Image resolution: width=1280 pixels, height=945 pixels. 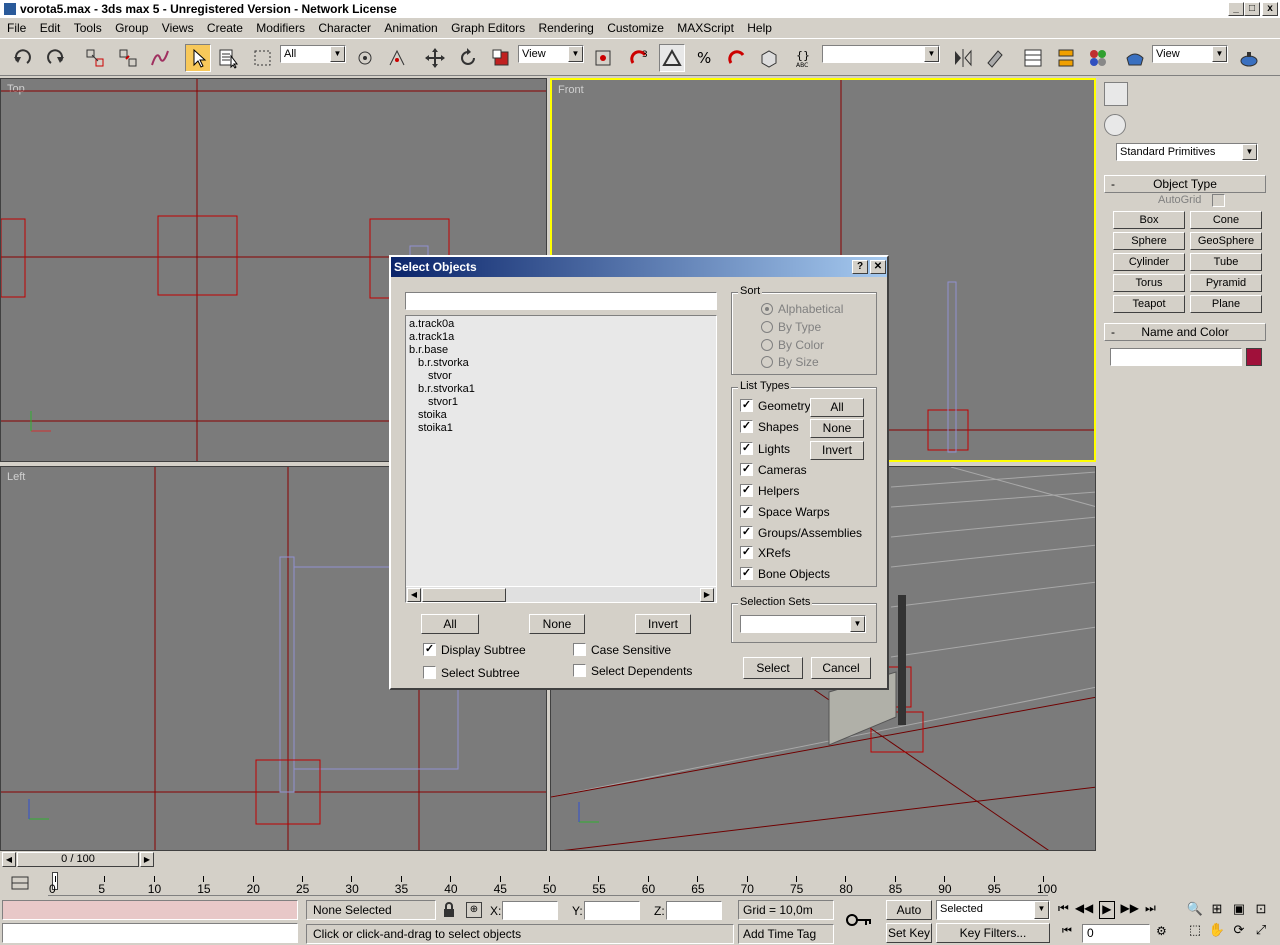 What do you see at coordinates (1270, 9) in the screenshot?
I see `close-icon: x` at bounding box center [1270, 9].